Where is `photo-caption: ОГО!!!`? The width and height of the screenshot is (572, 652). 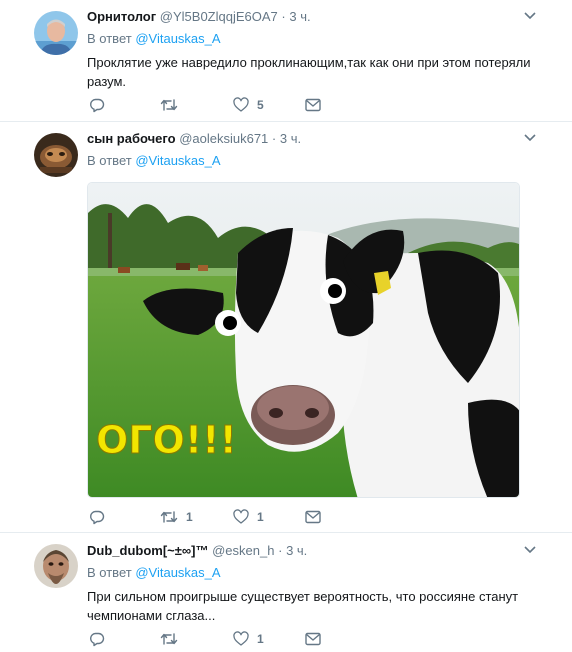
photo-caption: ОГО!!! is located at coordinates (166, 440).